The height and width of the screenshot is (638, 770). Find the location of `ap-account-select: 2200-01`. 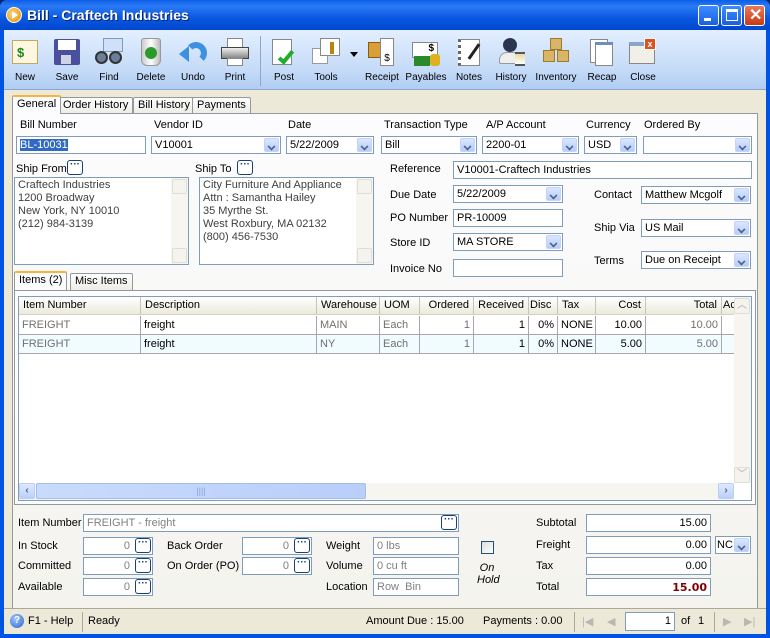

ap-account-select: 2200-01 is located at coordinates (530, 145).